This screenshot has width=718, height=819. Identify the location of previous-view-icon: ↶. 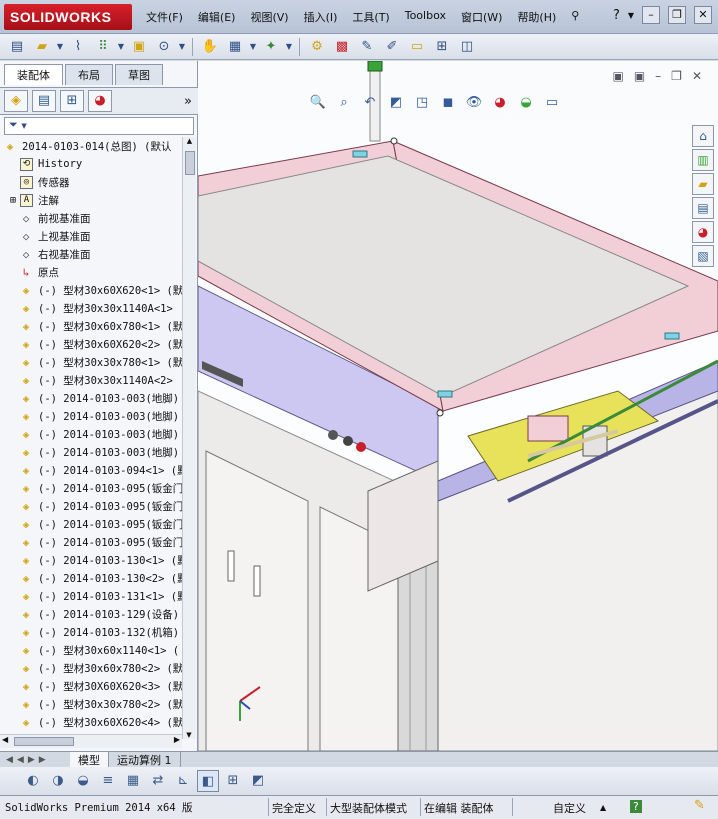
(370, 104).